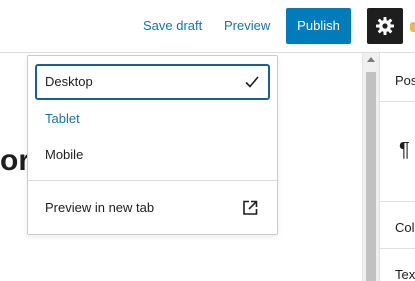  What do you see at coordinates (405, 274) in the screenshot?
I see `sidebar-section-text: Tex` at bounding box center [405, 274].